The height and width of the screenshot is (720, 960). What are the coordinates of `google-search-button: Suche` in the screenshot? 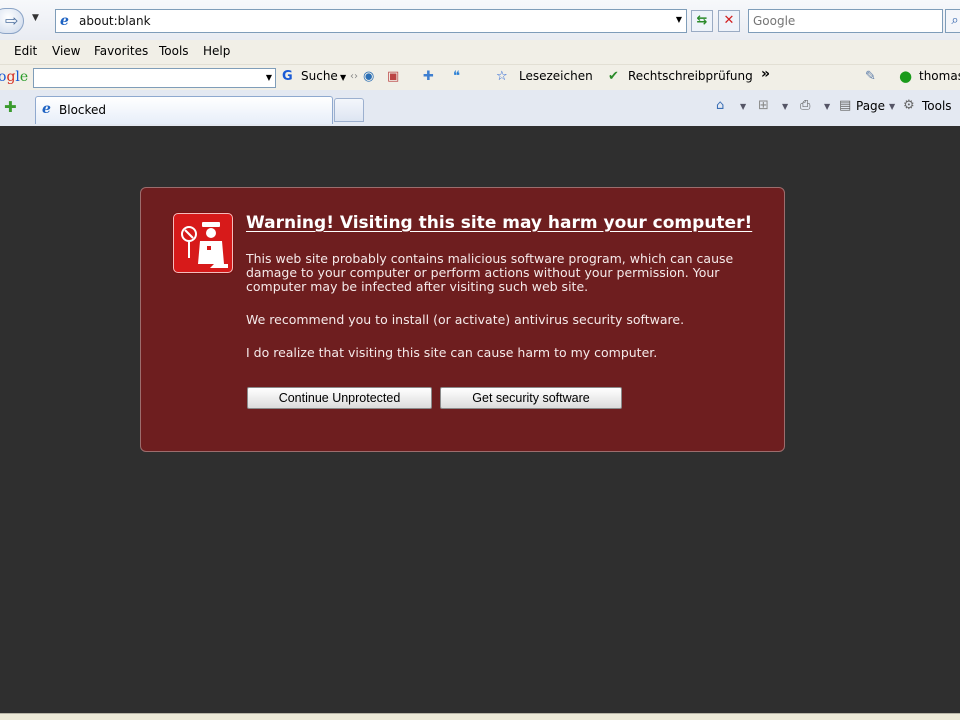 It's located at (319, 76).